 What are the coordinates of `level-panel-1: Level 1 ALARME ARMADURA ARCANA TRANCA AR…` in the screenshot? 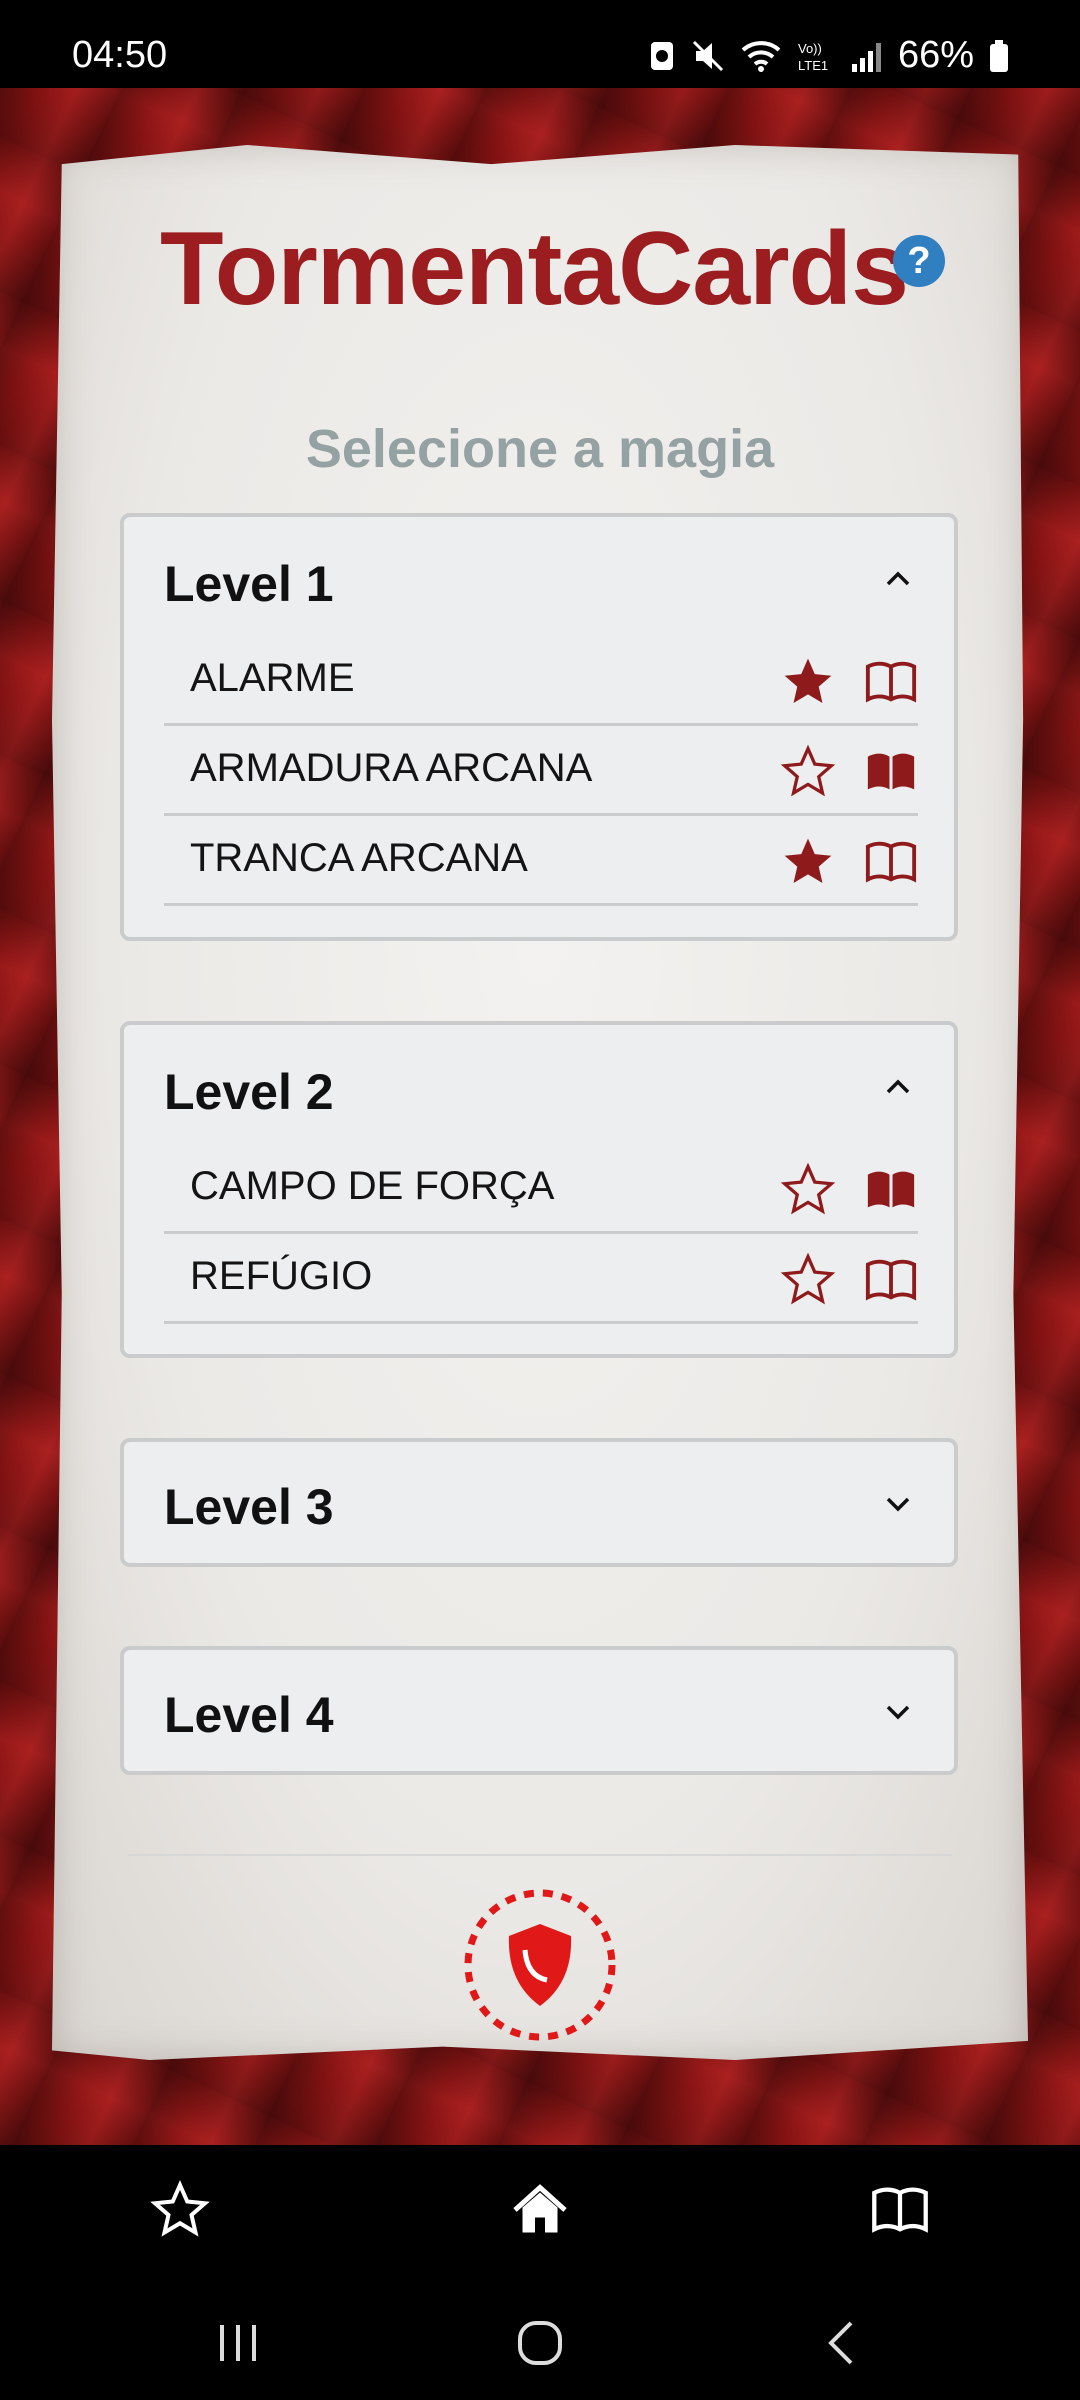 It's located at (539, 727).